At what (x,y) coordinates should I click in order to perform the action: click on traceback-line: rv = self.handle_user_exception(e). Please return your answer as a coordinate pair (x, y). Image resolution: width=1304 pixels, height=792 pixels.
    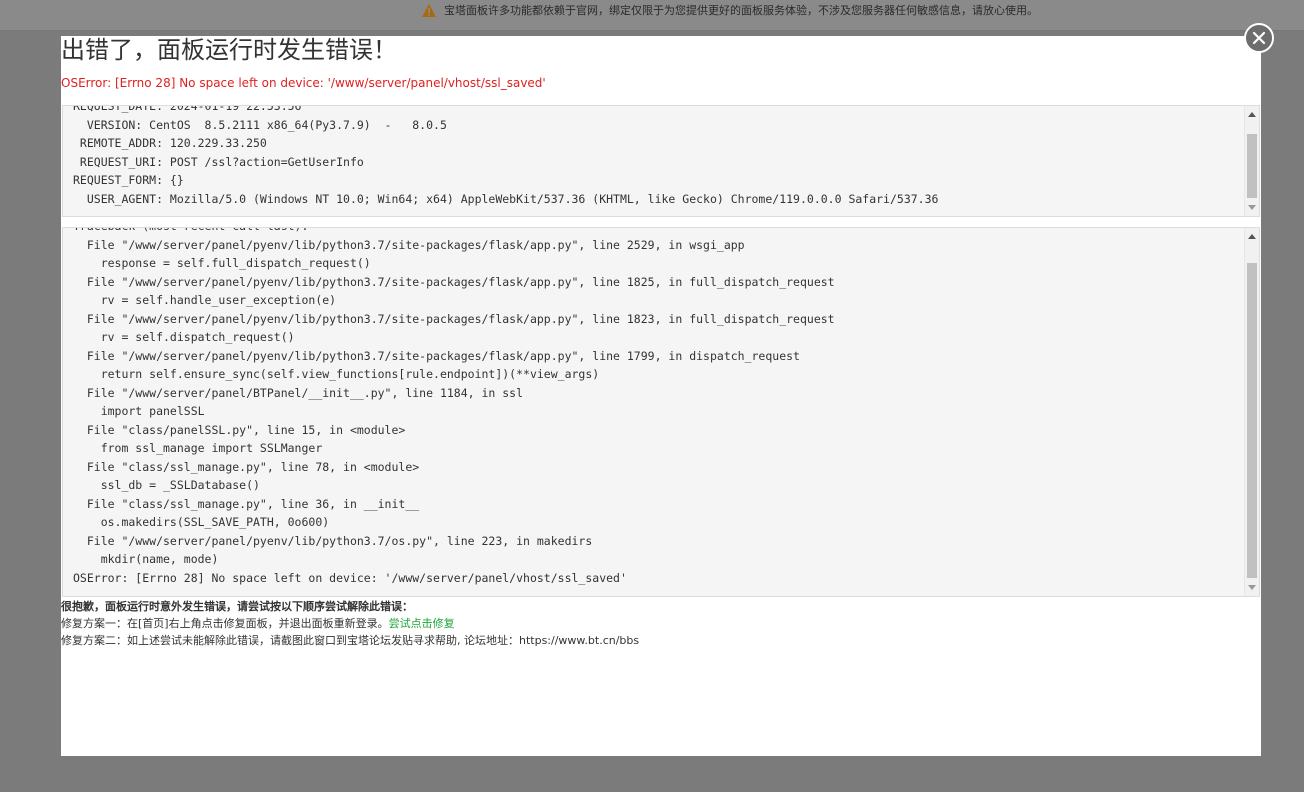
    Looking at the image, I should click on (205, 300).